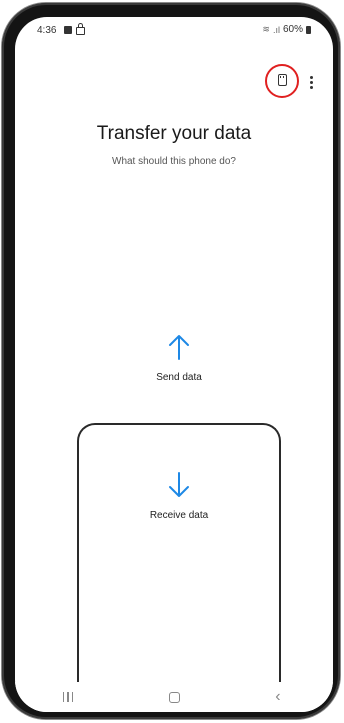  Describe the element at coordinates (179, 368) in the screenshot. I see `send-data-option: Send data` at that location.